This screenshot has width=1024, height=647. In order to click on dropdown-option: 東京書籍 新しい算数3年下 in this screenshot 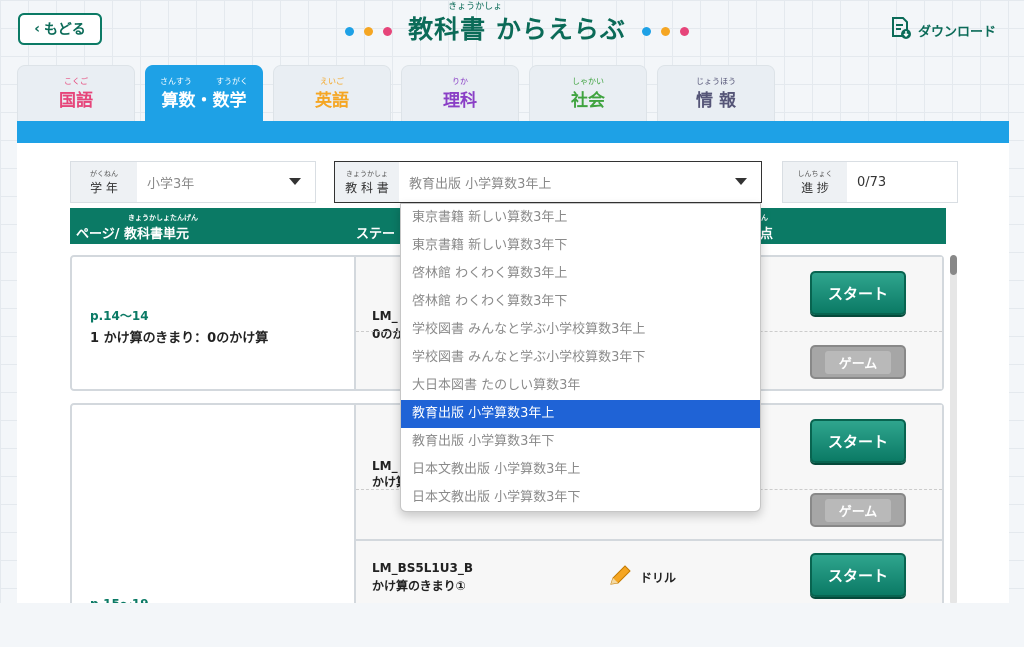, I will do `click(580, 246)`.